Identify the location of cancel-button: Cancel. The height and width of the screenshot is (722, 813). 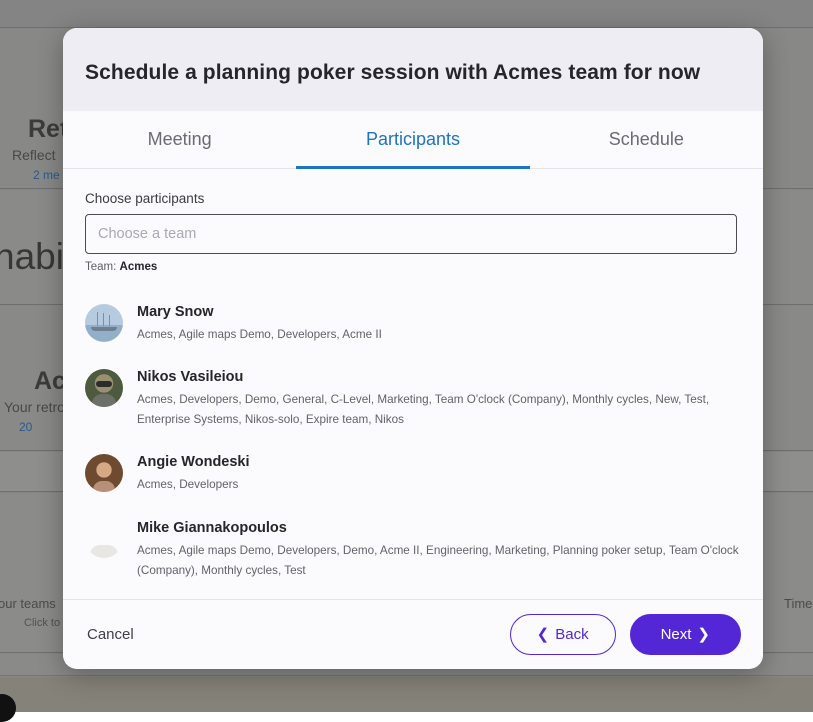
(110, 634).